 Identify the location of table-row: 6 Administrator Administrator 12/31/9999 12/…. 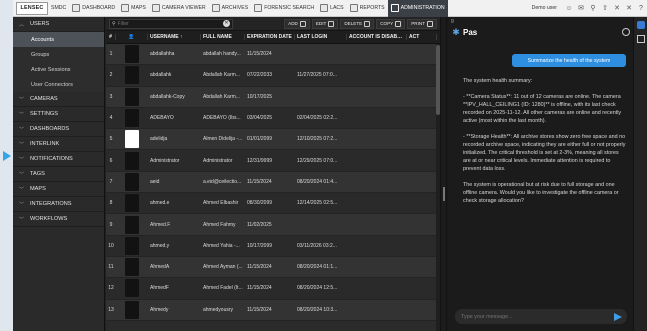
(273, 161).